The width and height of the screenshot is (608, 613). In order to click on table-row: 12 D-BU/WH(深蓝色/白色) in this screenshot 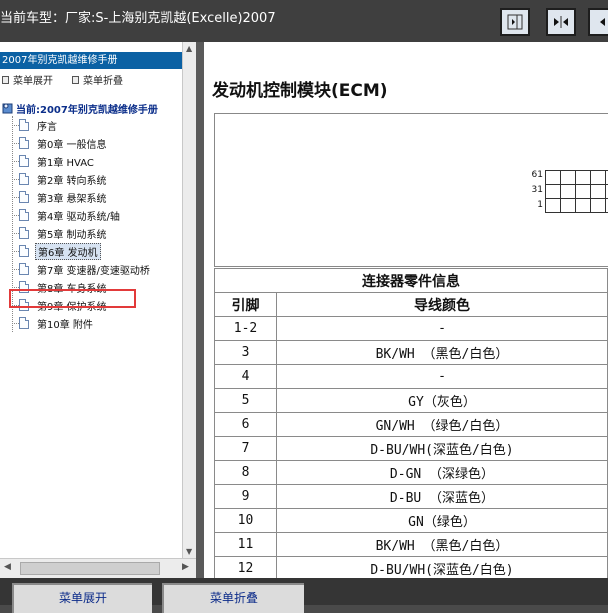, I will do `click(411, 567)`.